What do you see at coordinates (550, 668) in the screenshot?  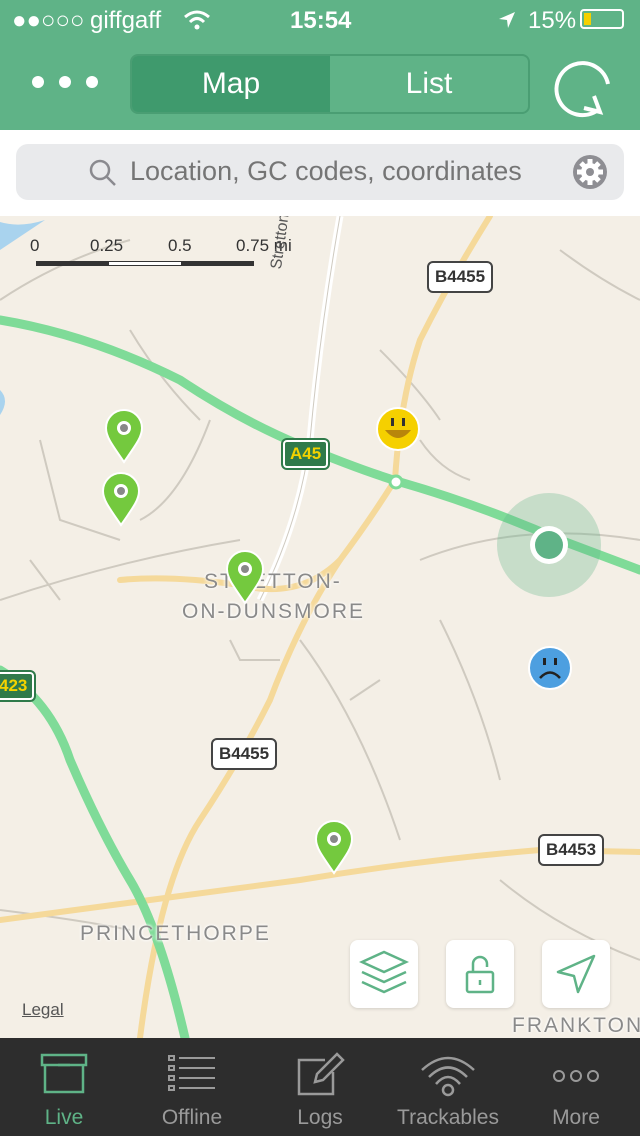 I see `dnf-sad-face-icon` at bounding box center [550, 668].